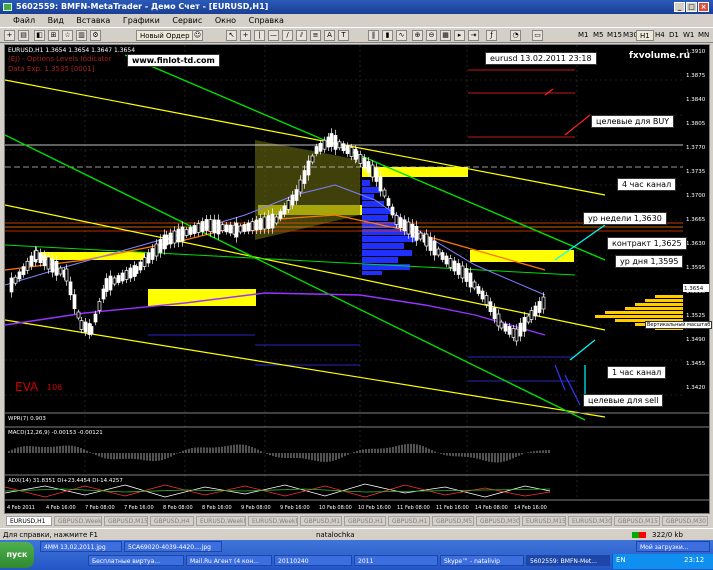 The image size is (713, 570). Describe the element at coordinates (515, 35) in the screenshot. I see `periods-icon: ◔` at that location.